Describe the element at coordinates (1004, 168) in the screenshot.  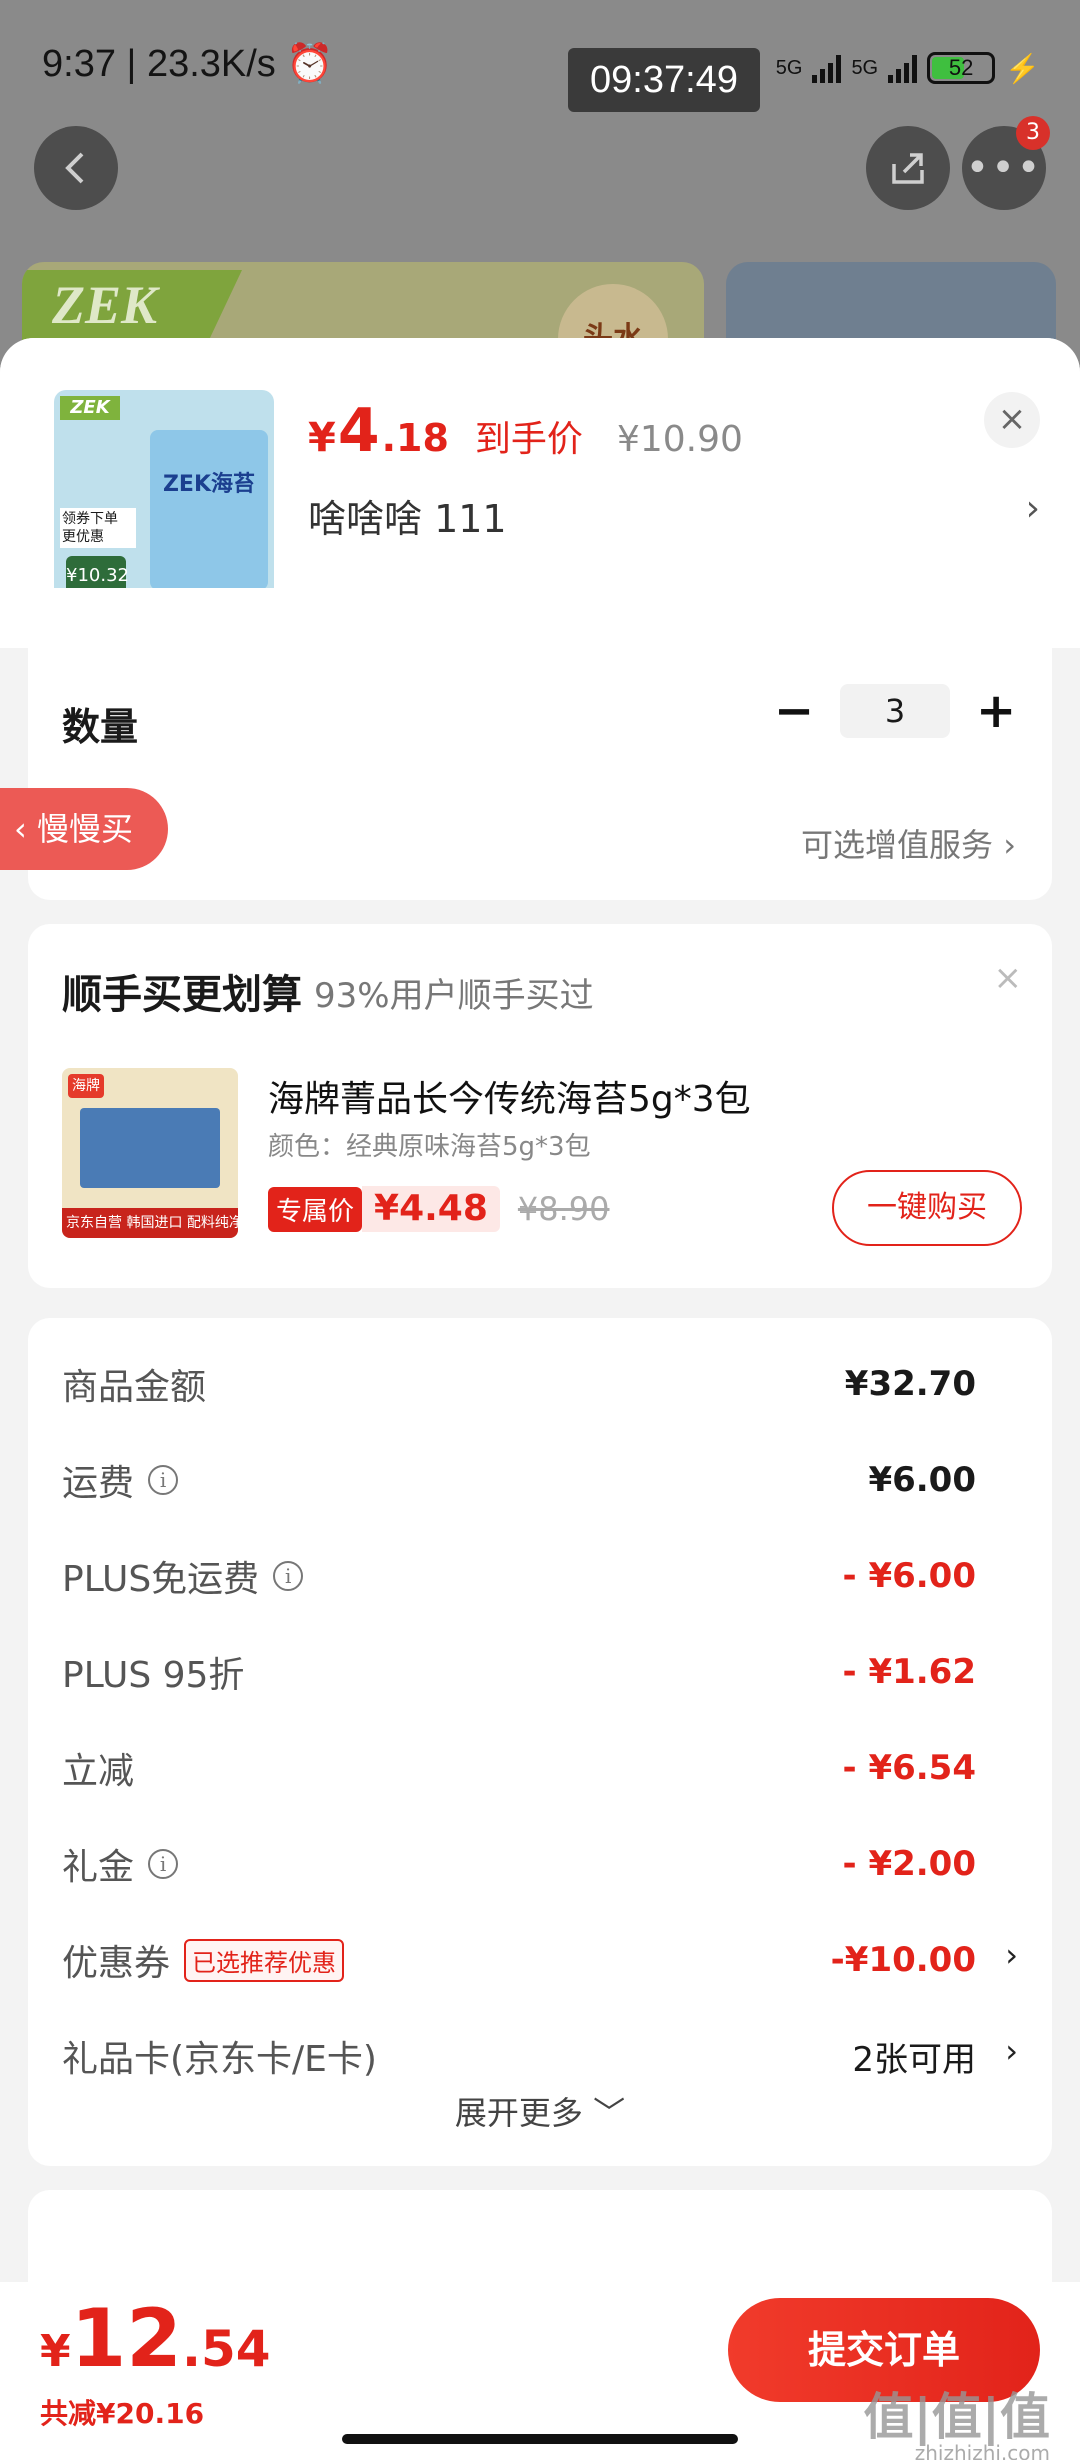
I see `more-dots-icon: •••` at that location.